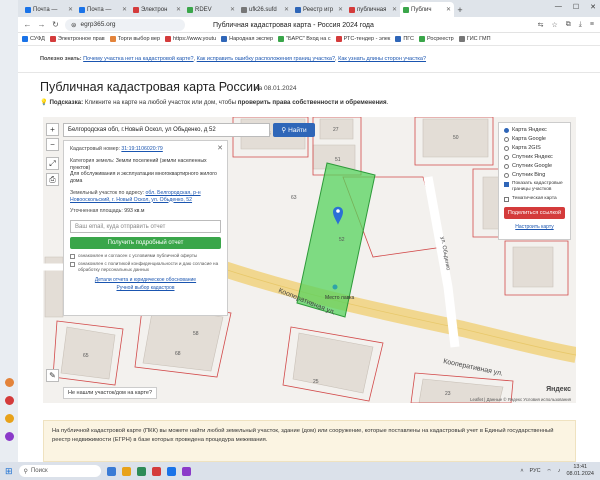 The height and width of the screenshot is (480, 600). Describe the element at coordinates (436, 39) in the screenshot. I see `bookmark-item: Росреестр` at that location.